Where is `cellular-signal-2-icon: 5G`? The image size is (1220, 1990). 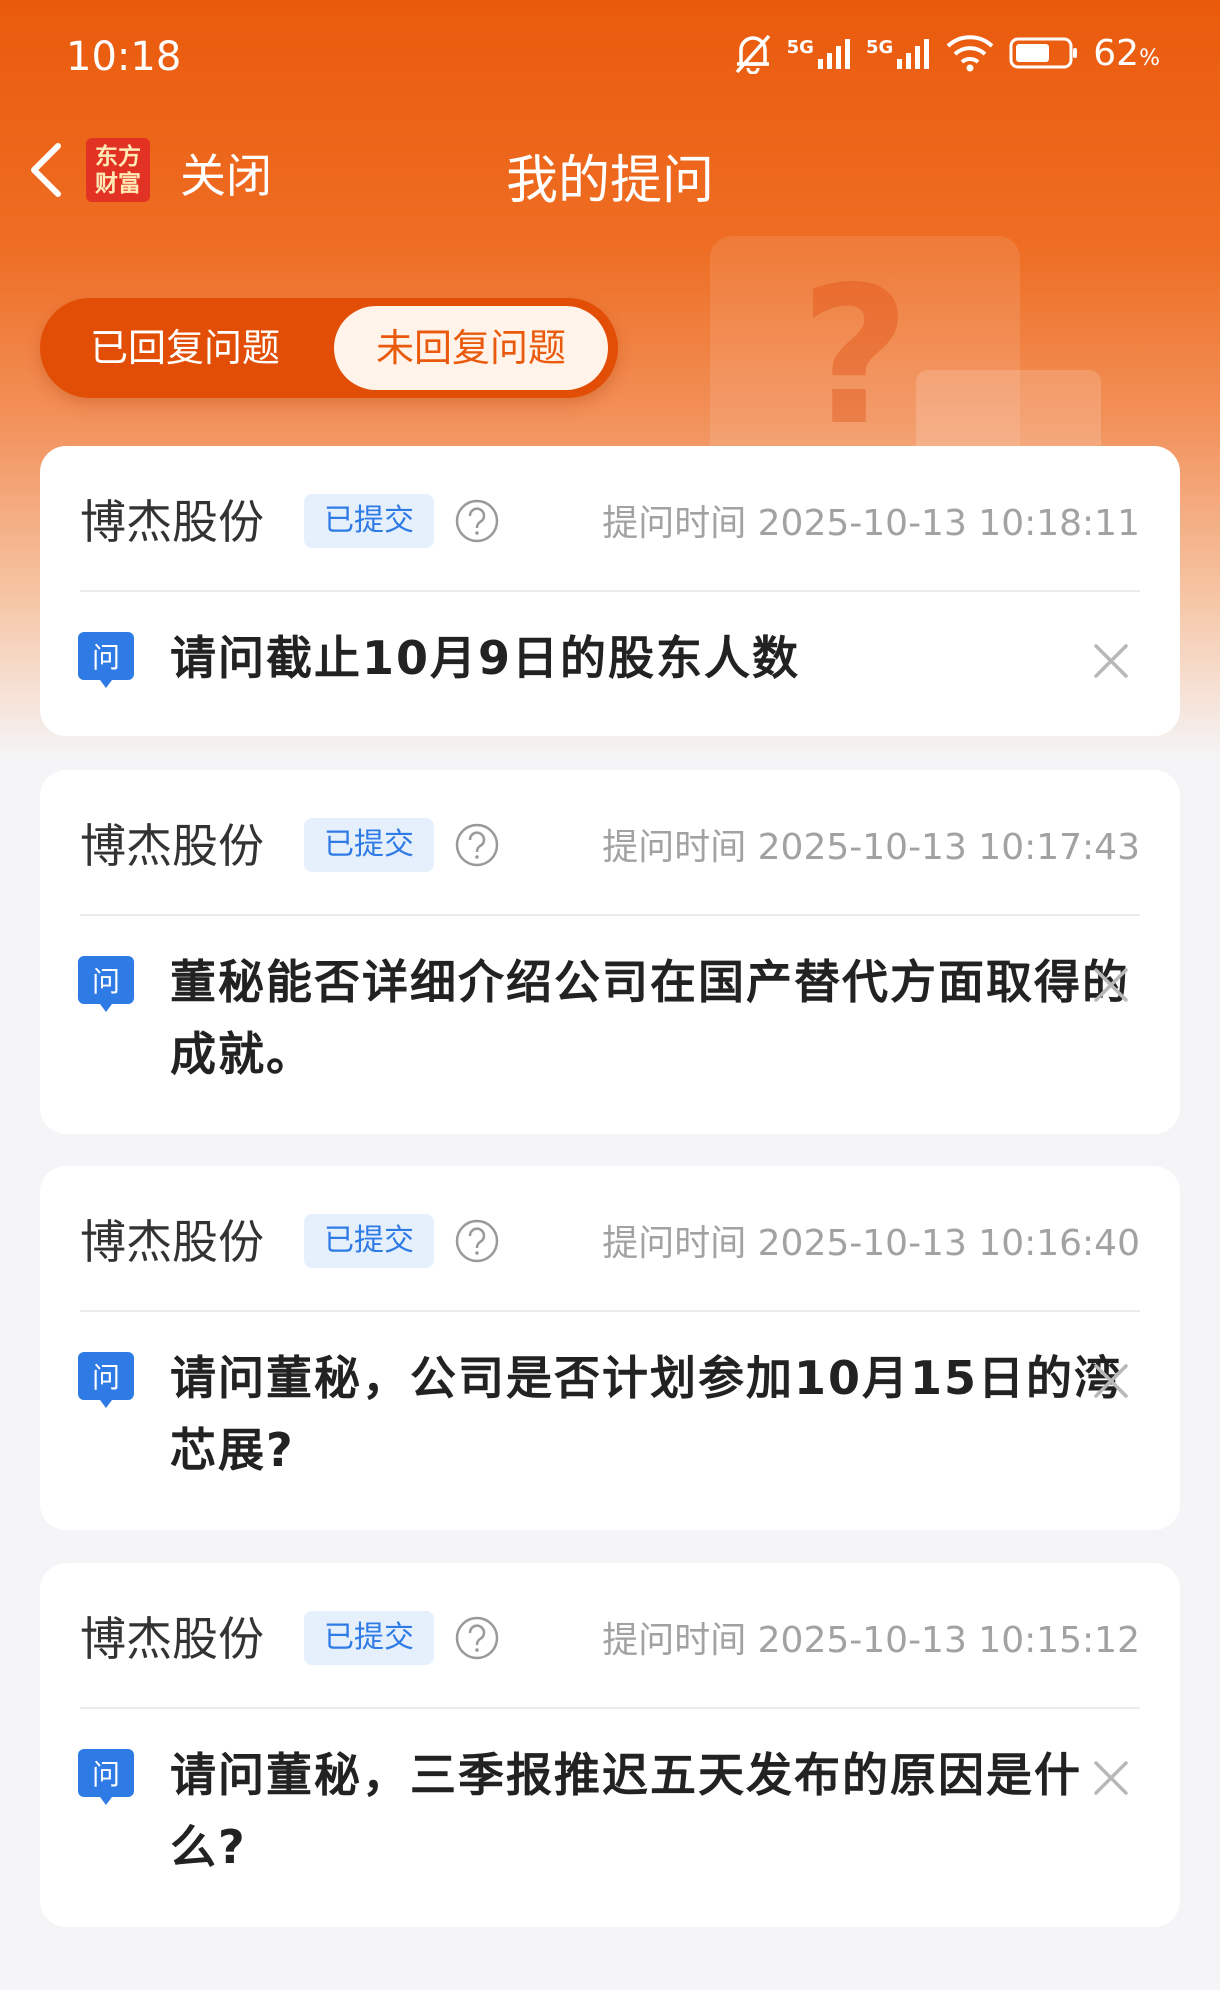
cellular-signal-2-icon: 5G is located at coordinates (898, 53).